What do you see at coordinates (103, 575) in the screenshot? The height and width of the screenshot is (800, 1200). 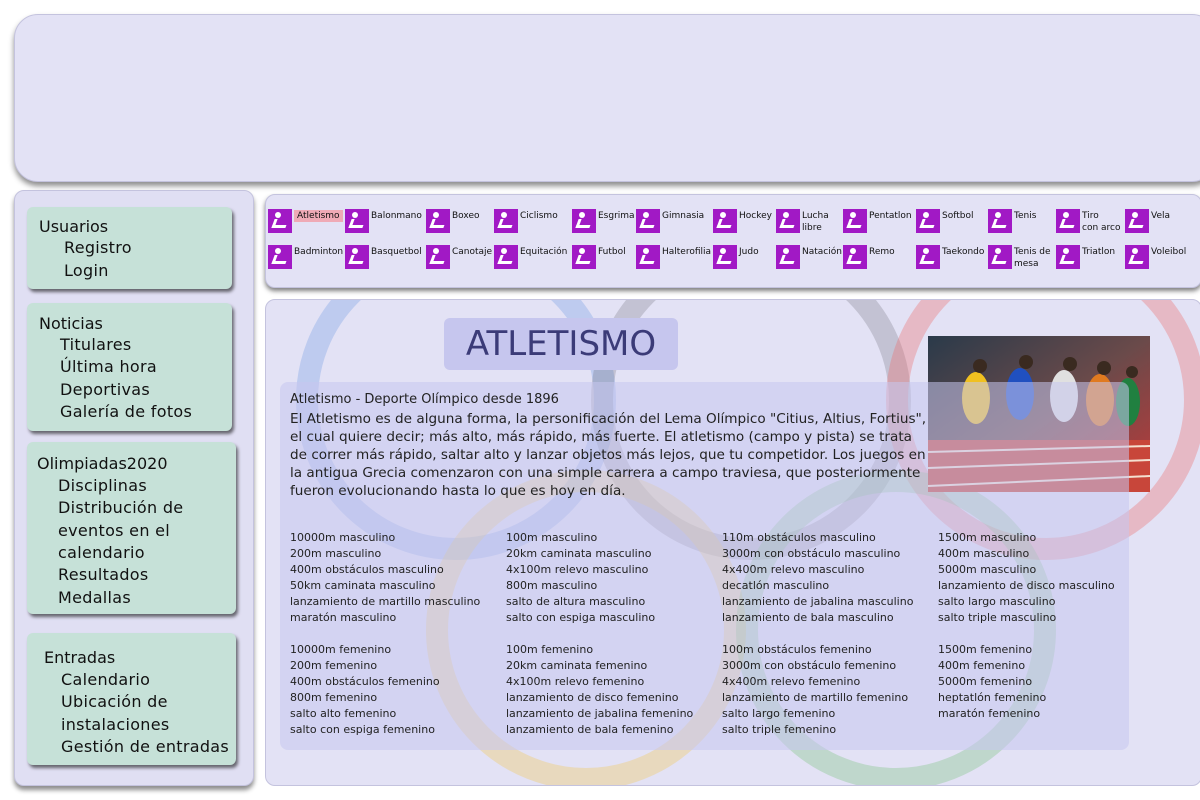 I see `menu-item-resultados: Resultados` at bounding box center [103, 575].